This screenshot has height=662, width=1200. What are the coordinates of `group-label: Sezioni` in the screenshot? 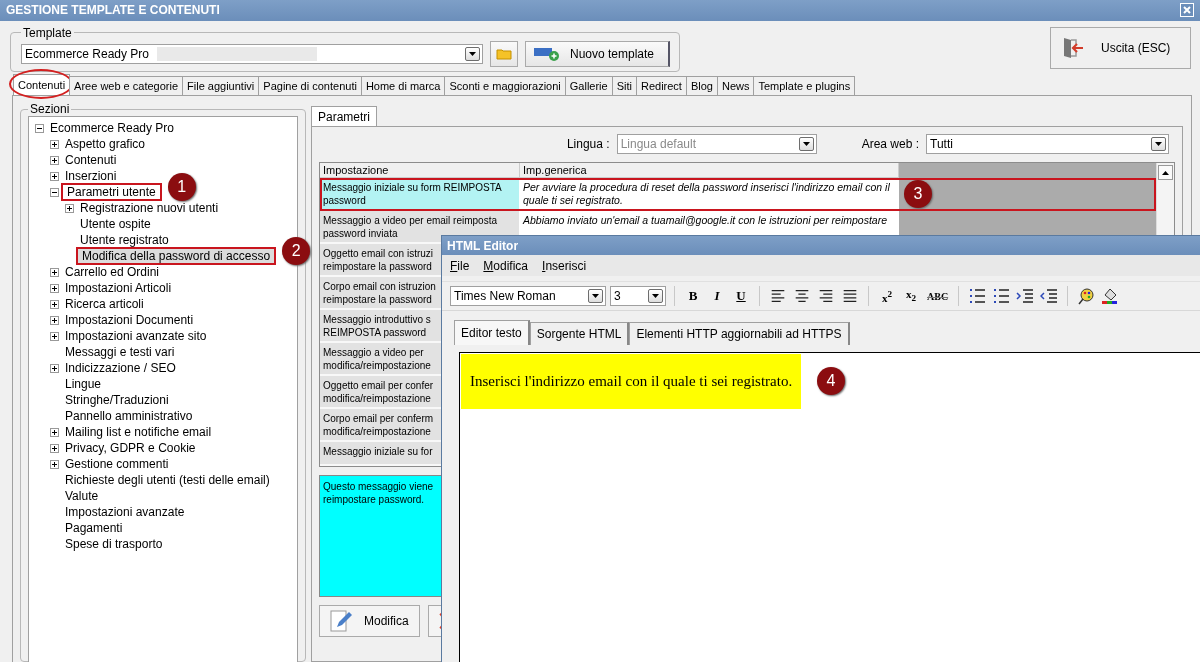 It's located at (50, 109).